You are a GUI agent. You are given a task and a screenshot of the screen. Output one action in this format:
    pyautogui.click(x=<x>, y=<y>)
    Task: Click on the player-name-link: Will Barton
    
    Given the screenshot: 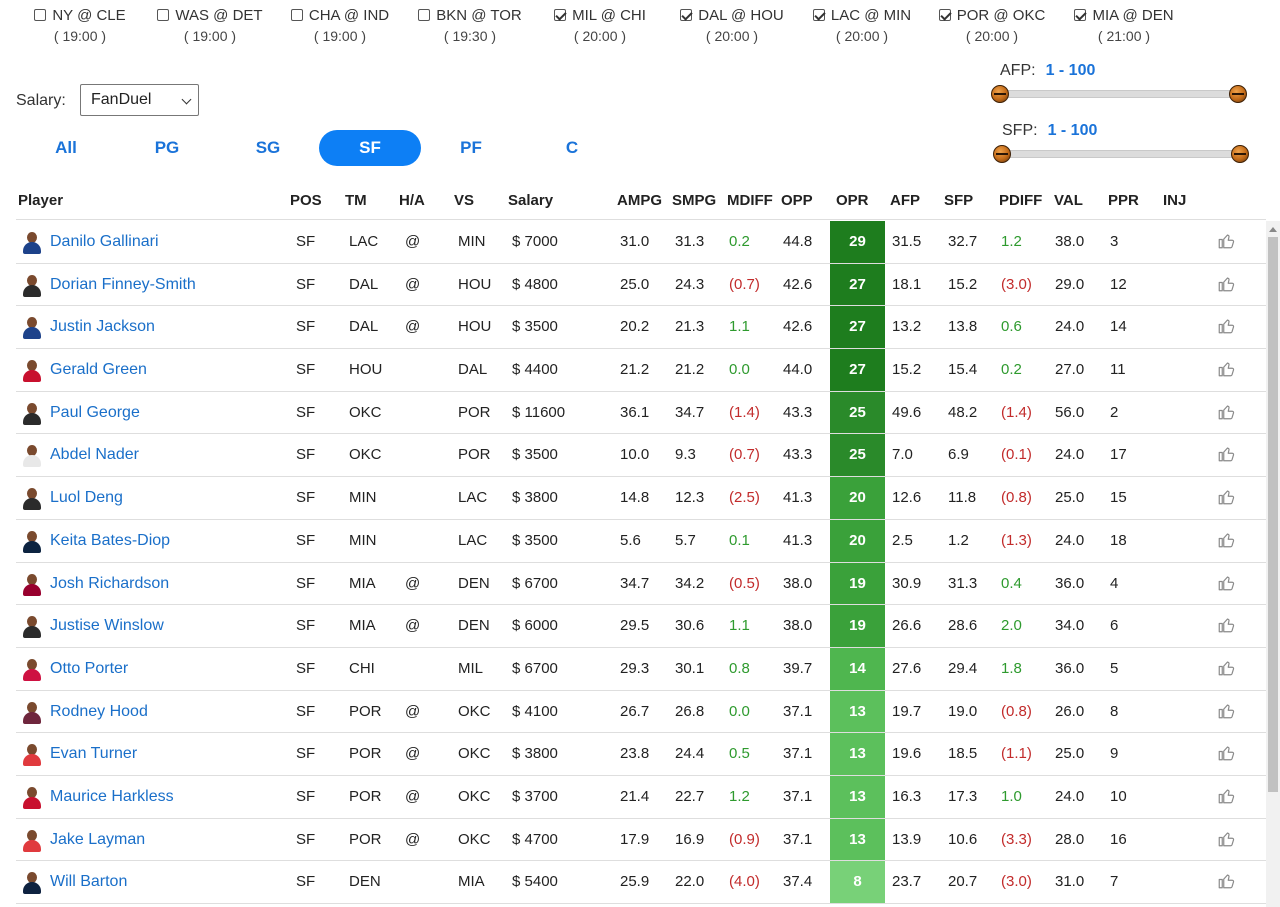 What is the action you would take?
    pyautogui.click(x=88, y=882)
    